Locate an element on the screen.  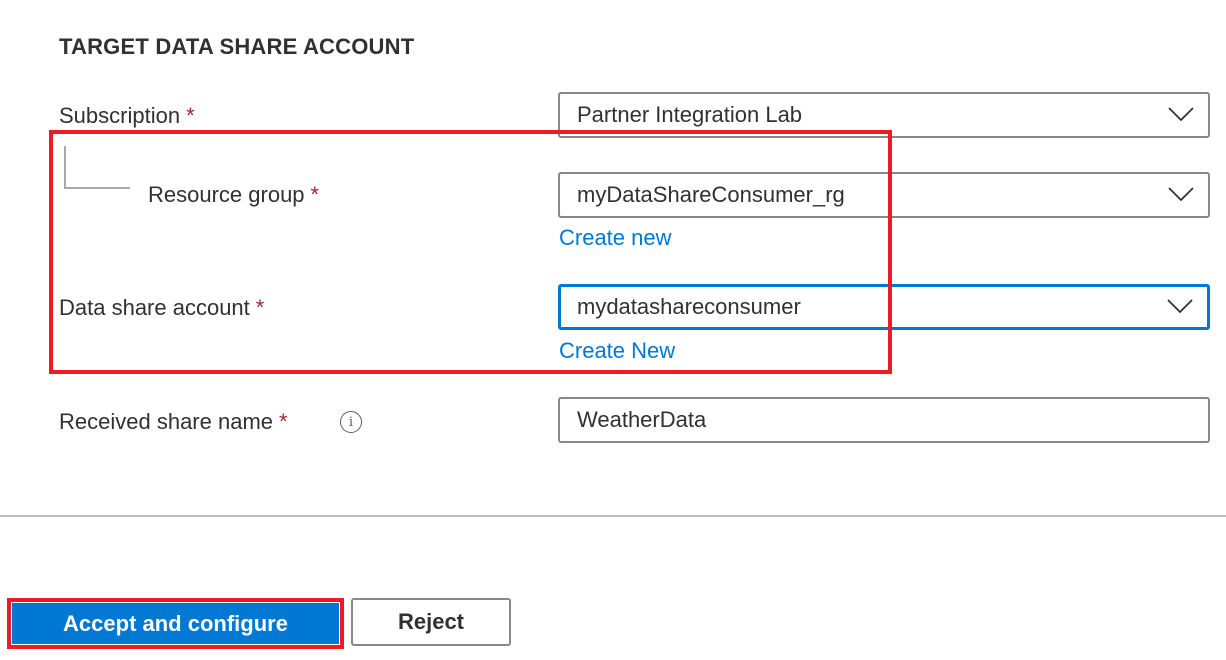
info-icon: i is located at coordinates (351, 422).